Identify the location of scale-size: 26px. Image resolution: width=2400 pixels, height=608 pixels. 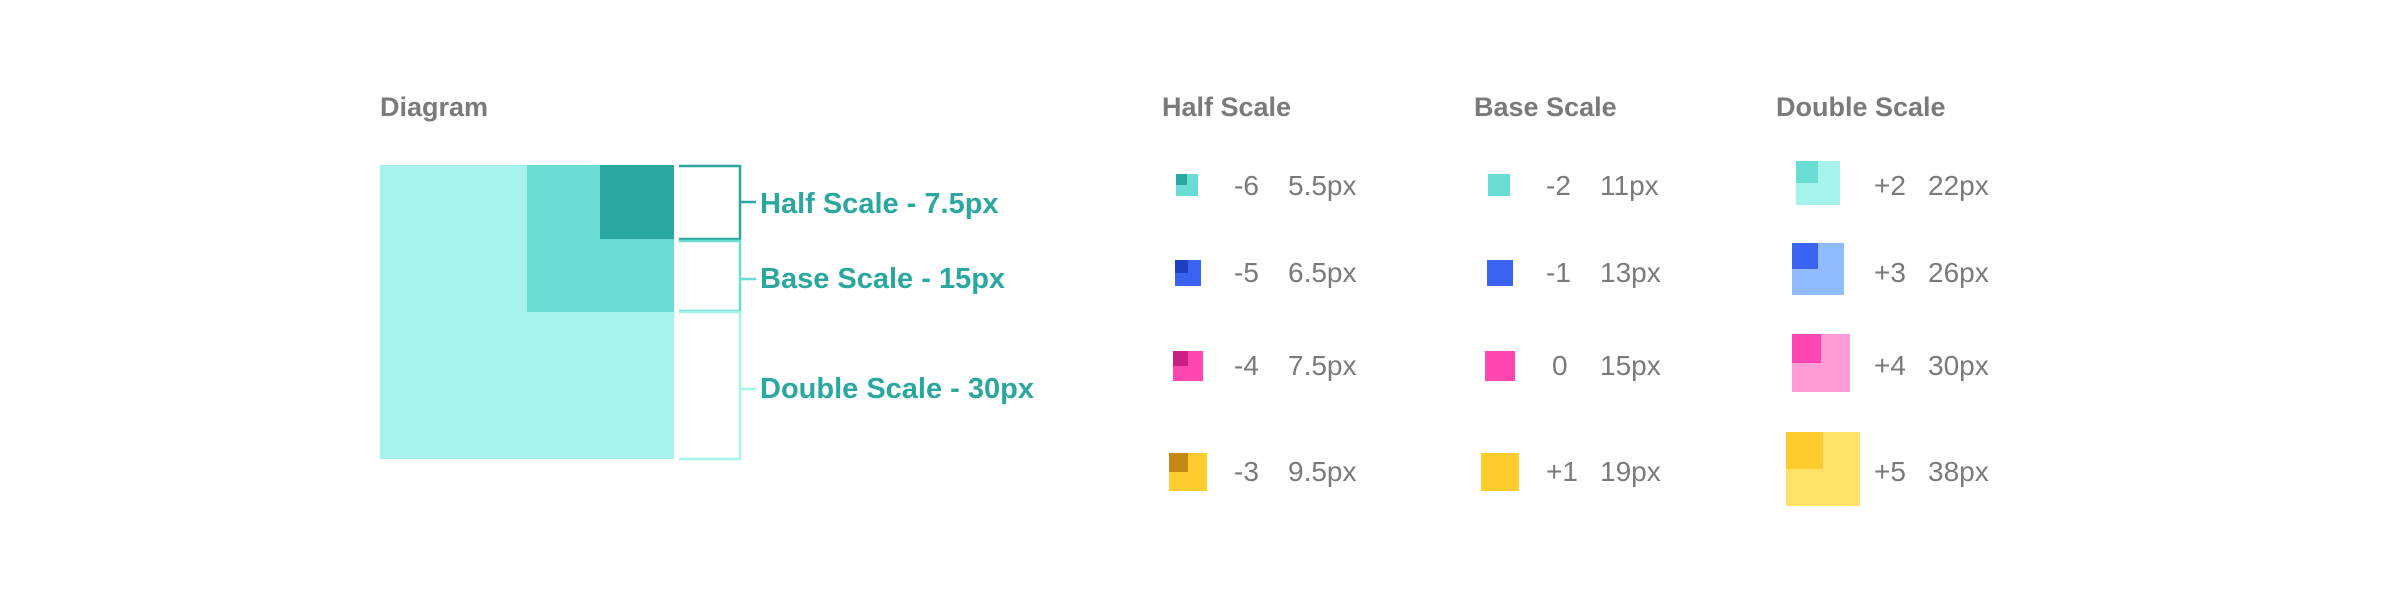
(1958, 272).